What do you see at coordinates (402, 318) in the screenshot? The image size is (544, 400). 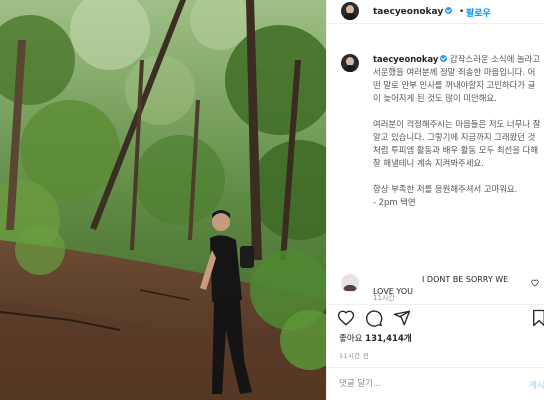 I see `share-icon` at bounding box center [402, 318].